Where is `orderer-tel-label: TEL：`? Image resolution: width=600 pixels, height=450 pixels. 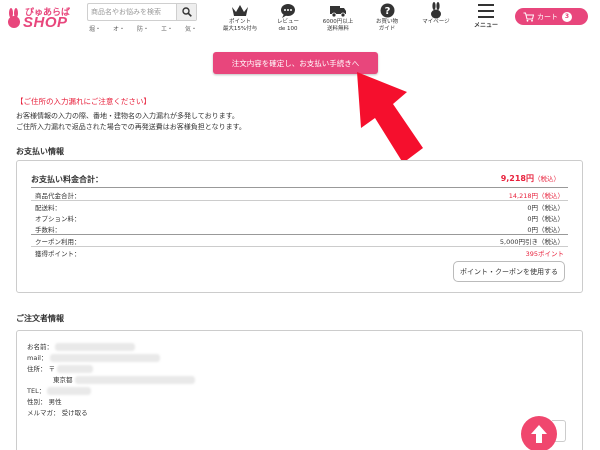
orderer-tel-label: TEL： is located at coordinates (36, 391).